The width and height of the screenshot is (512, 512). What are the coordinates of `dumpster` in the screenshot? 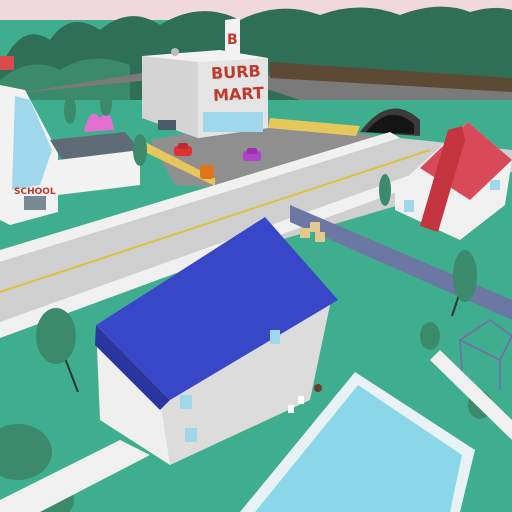 It's located at (167, 125).